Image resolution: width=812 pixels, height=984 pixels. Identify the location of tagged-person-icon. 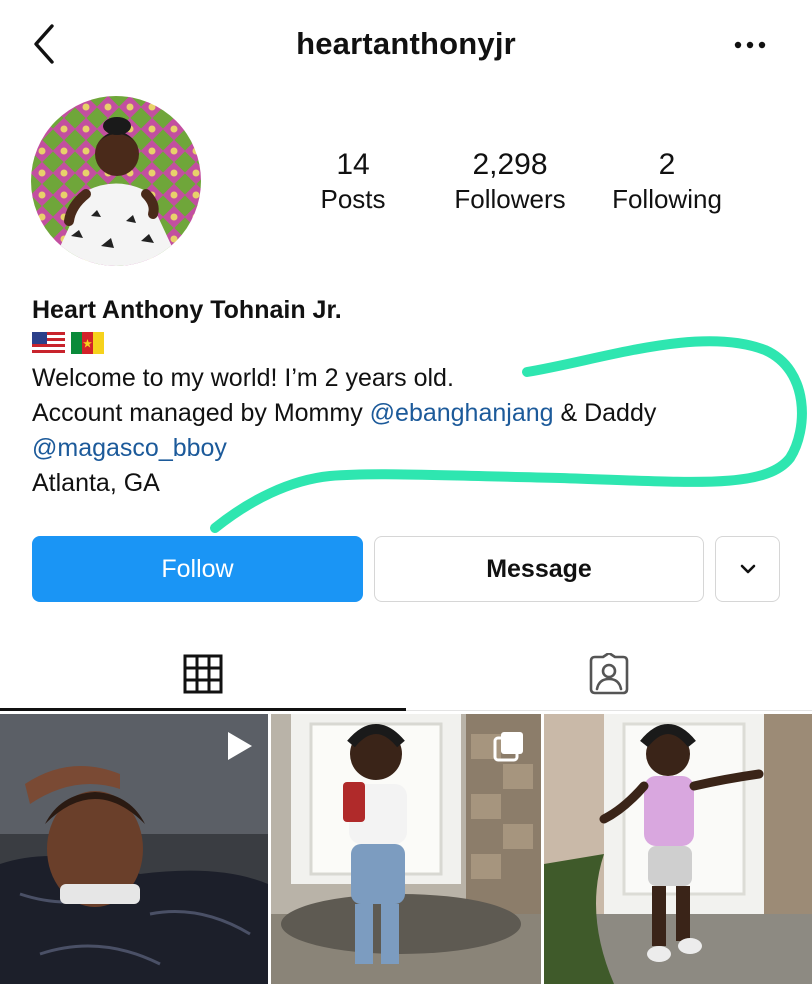
(609, 674).